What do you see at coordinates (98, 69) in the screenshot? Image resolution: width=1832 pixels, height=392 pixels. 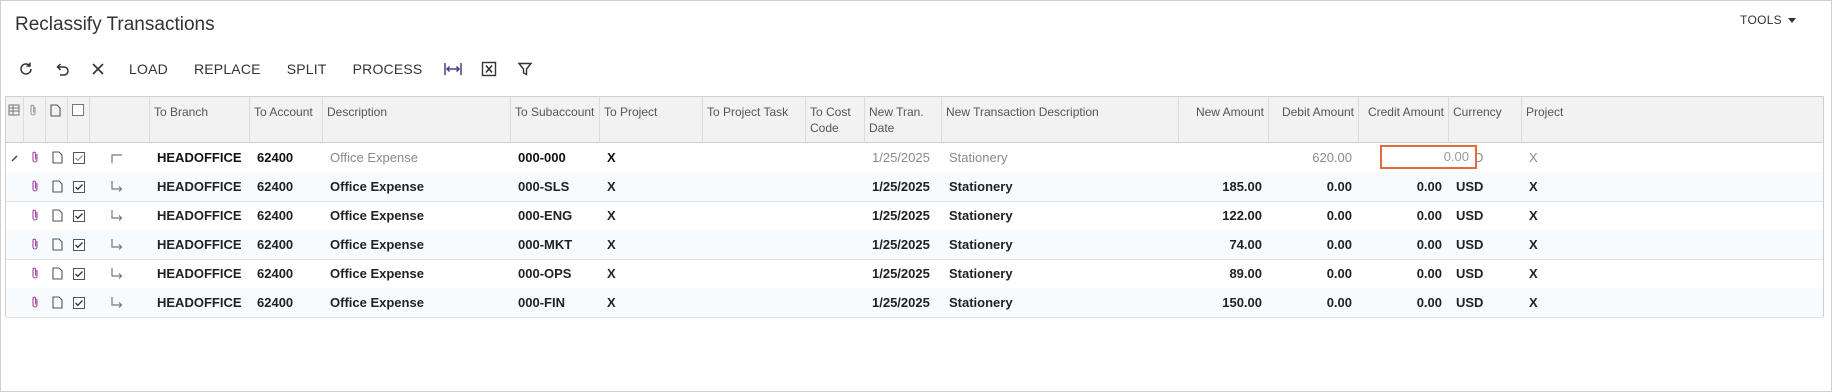 I see `close-icon` at bounding box center [98, 69].